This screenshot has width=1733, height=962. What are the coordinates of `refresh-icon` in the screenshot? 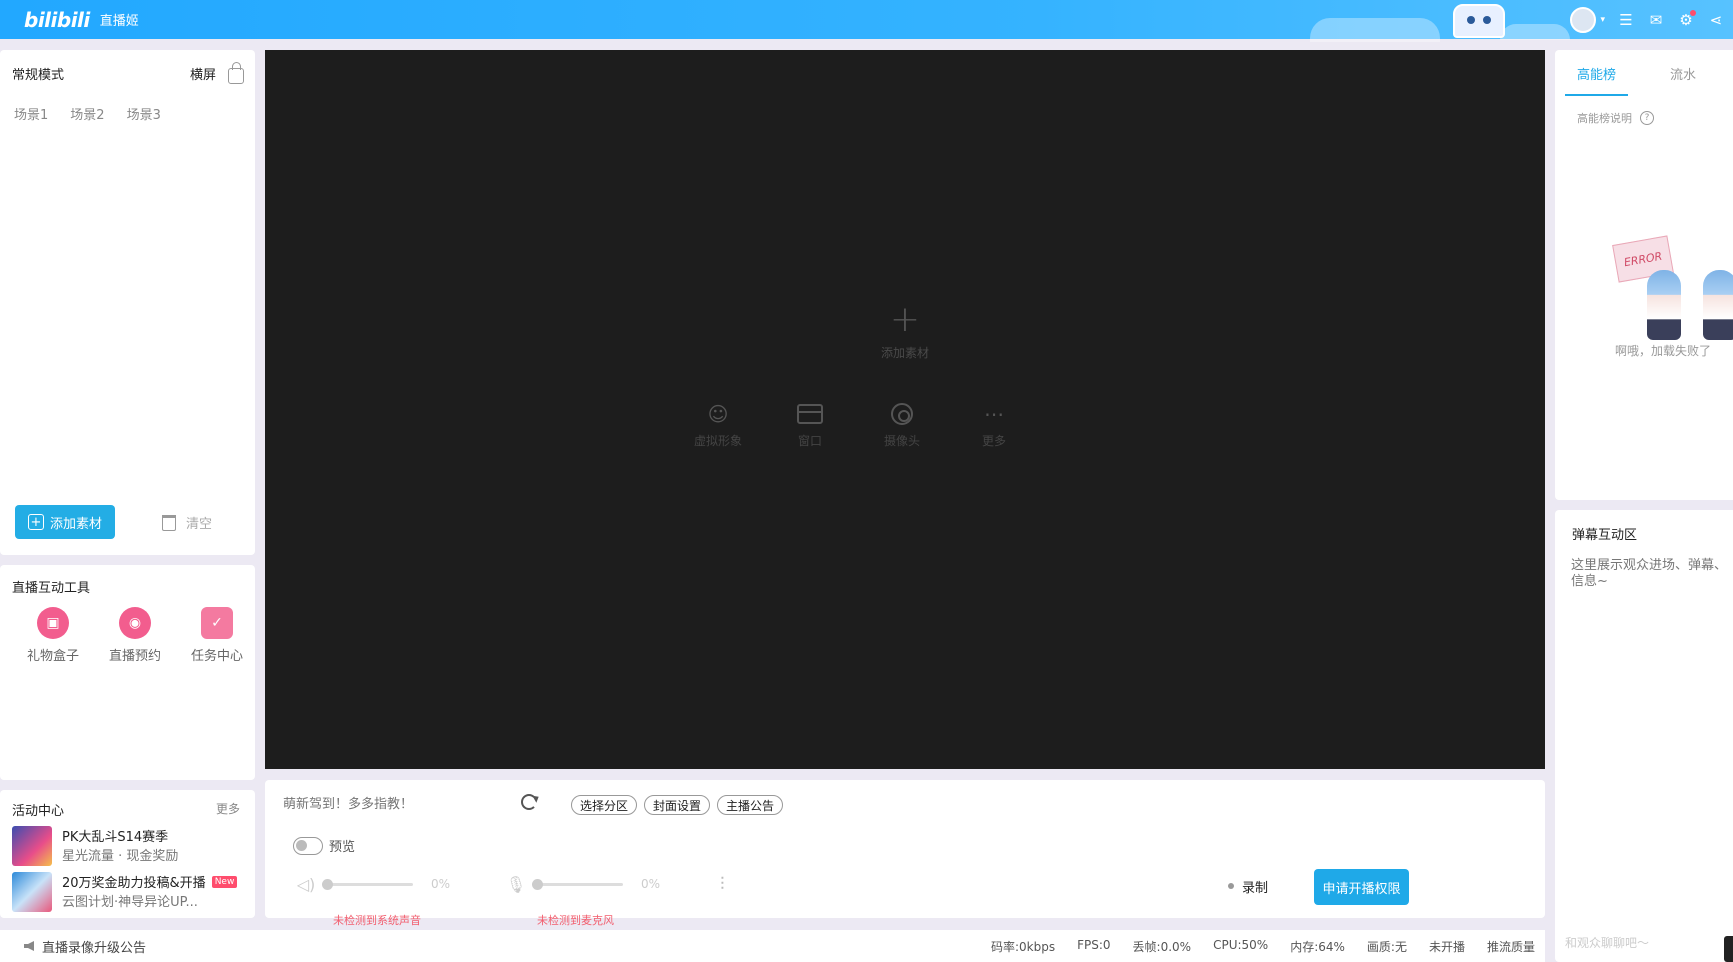 It's located at (529, 802).